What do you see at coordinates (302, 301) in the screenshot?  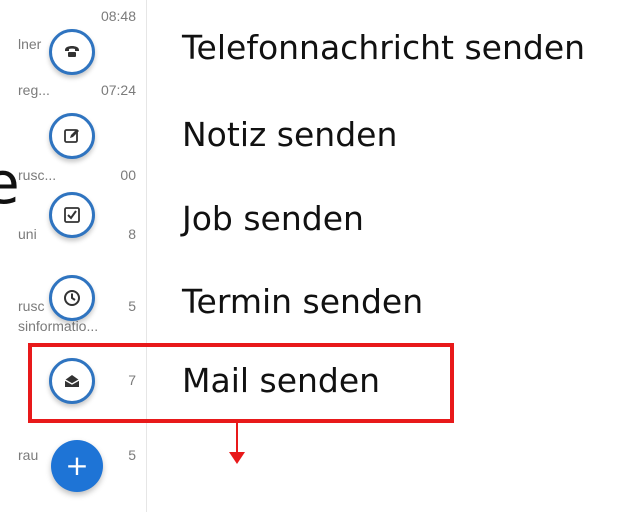 I see `menu-item-appointment: Termin senden` at bounding box center [302, 301].